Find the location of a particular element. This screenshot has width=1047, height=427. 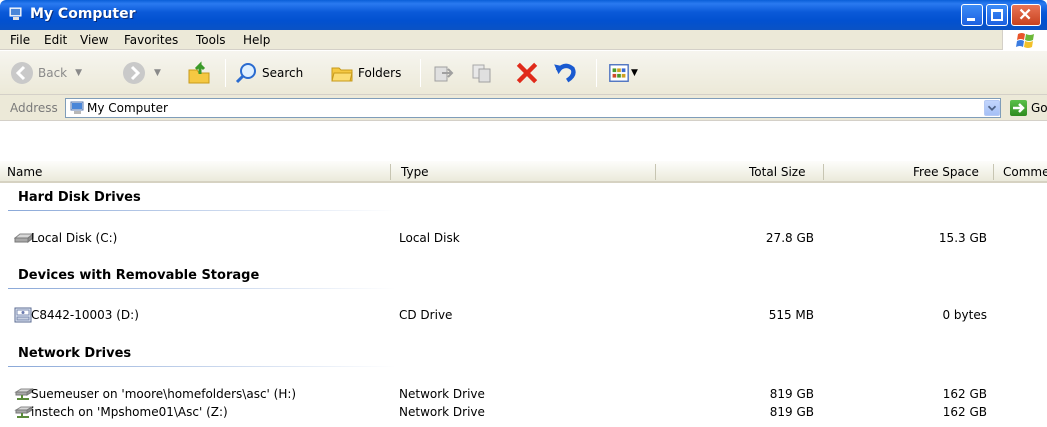

standard-toolbar: Back ▼ ▼ Search Folders ▼ is located at coordinates (523, 73).